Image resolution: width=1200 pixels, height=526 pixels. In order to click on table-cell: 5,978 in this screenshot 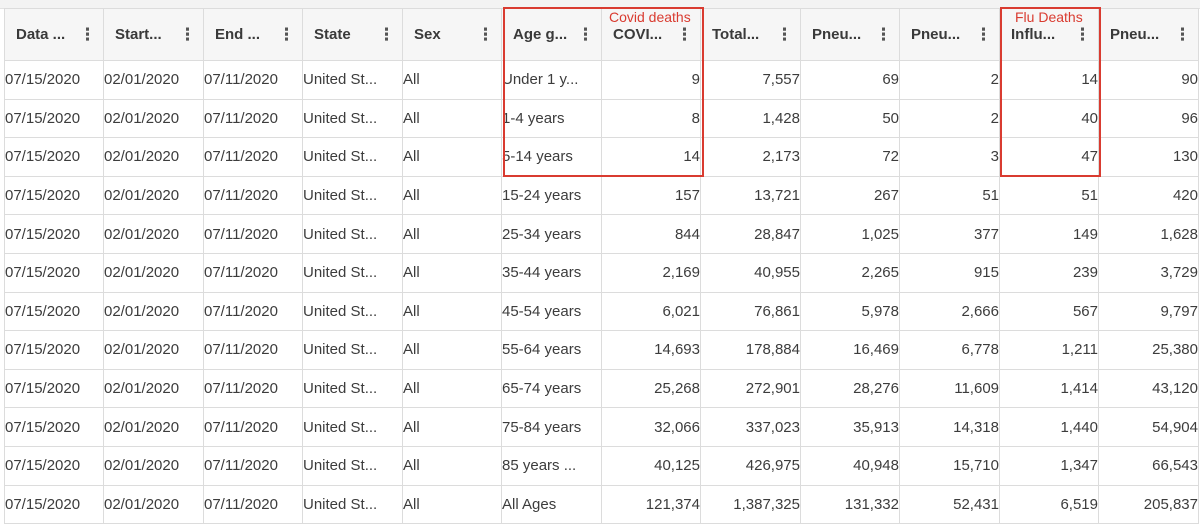, I will do `click(850, 311)`.